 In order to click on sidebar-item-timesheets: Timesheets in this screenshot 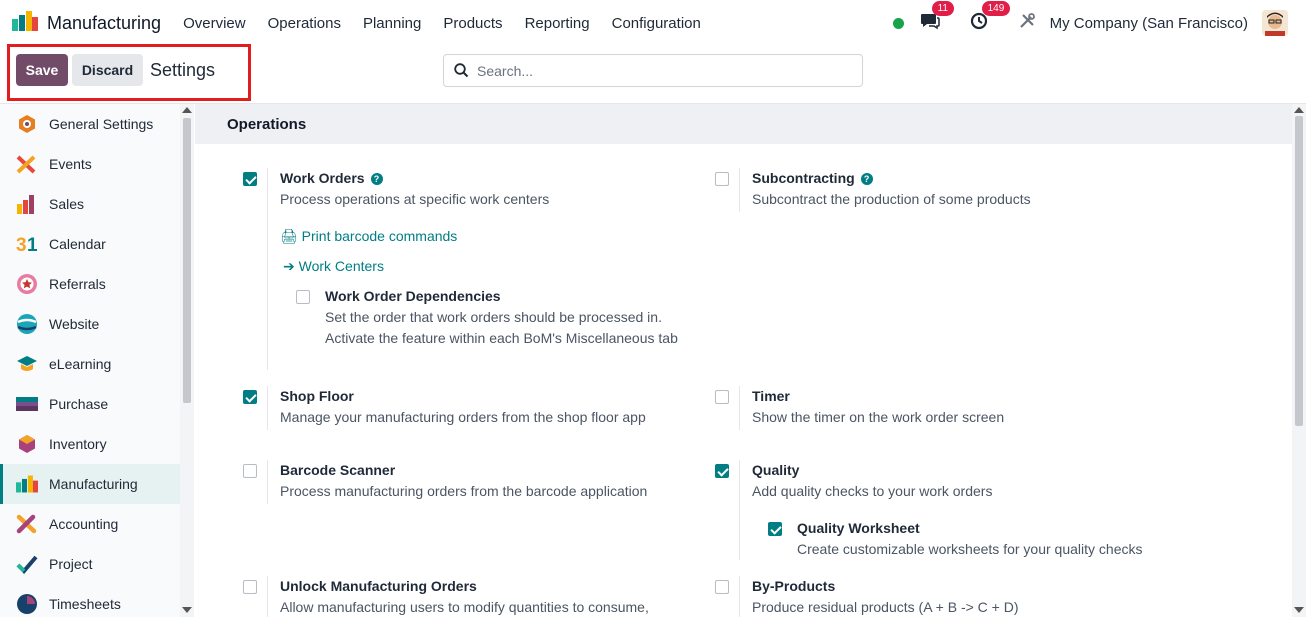, I will do `click(90, 604)`.